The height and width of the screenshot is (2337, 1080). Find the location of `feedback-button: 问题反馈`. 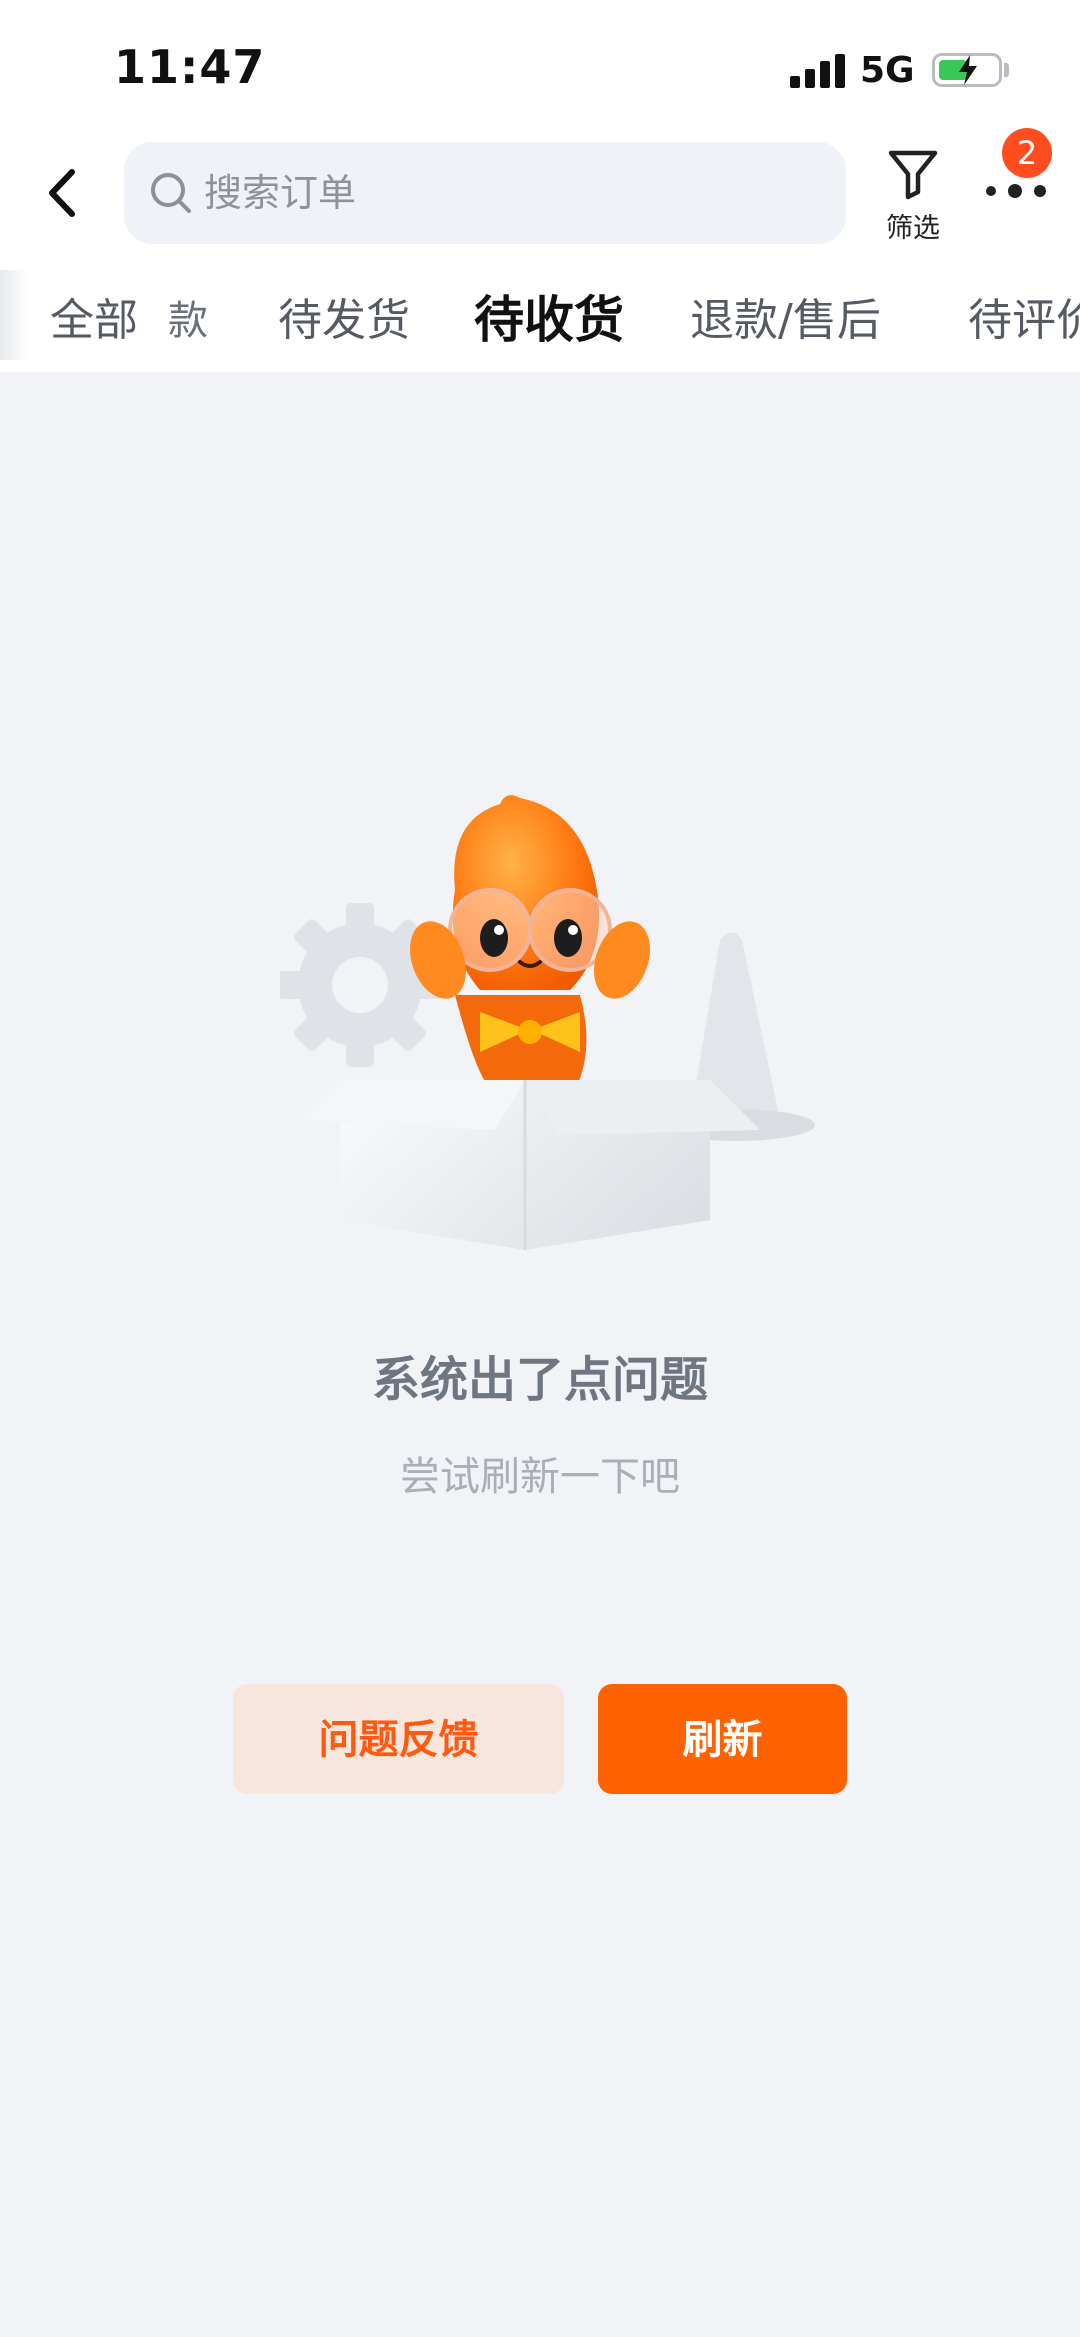

feedback-button: 问题反馈 is located at coordinates (398, 1739).